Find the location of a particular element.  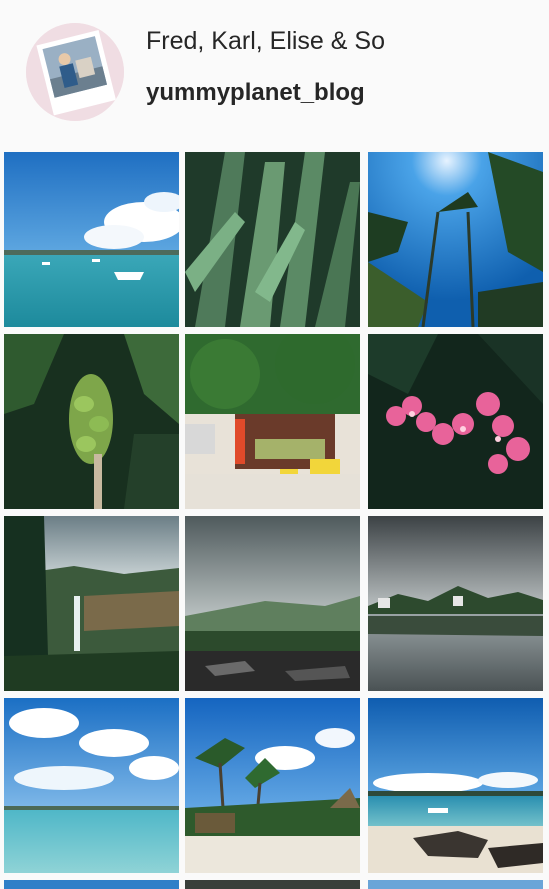

photo-tile-harbor is located at coordinates (91, 239).